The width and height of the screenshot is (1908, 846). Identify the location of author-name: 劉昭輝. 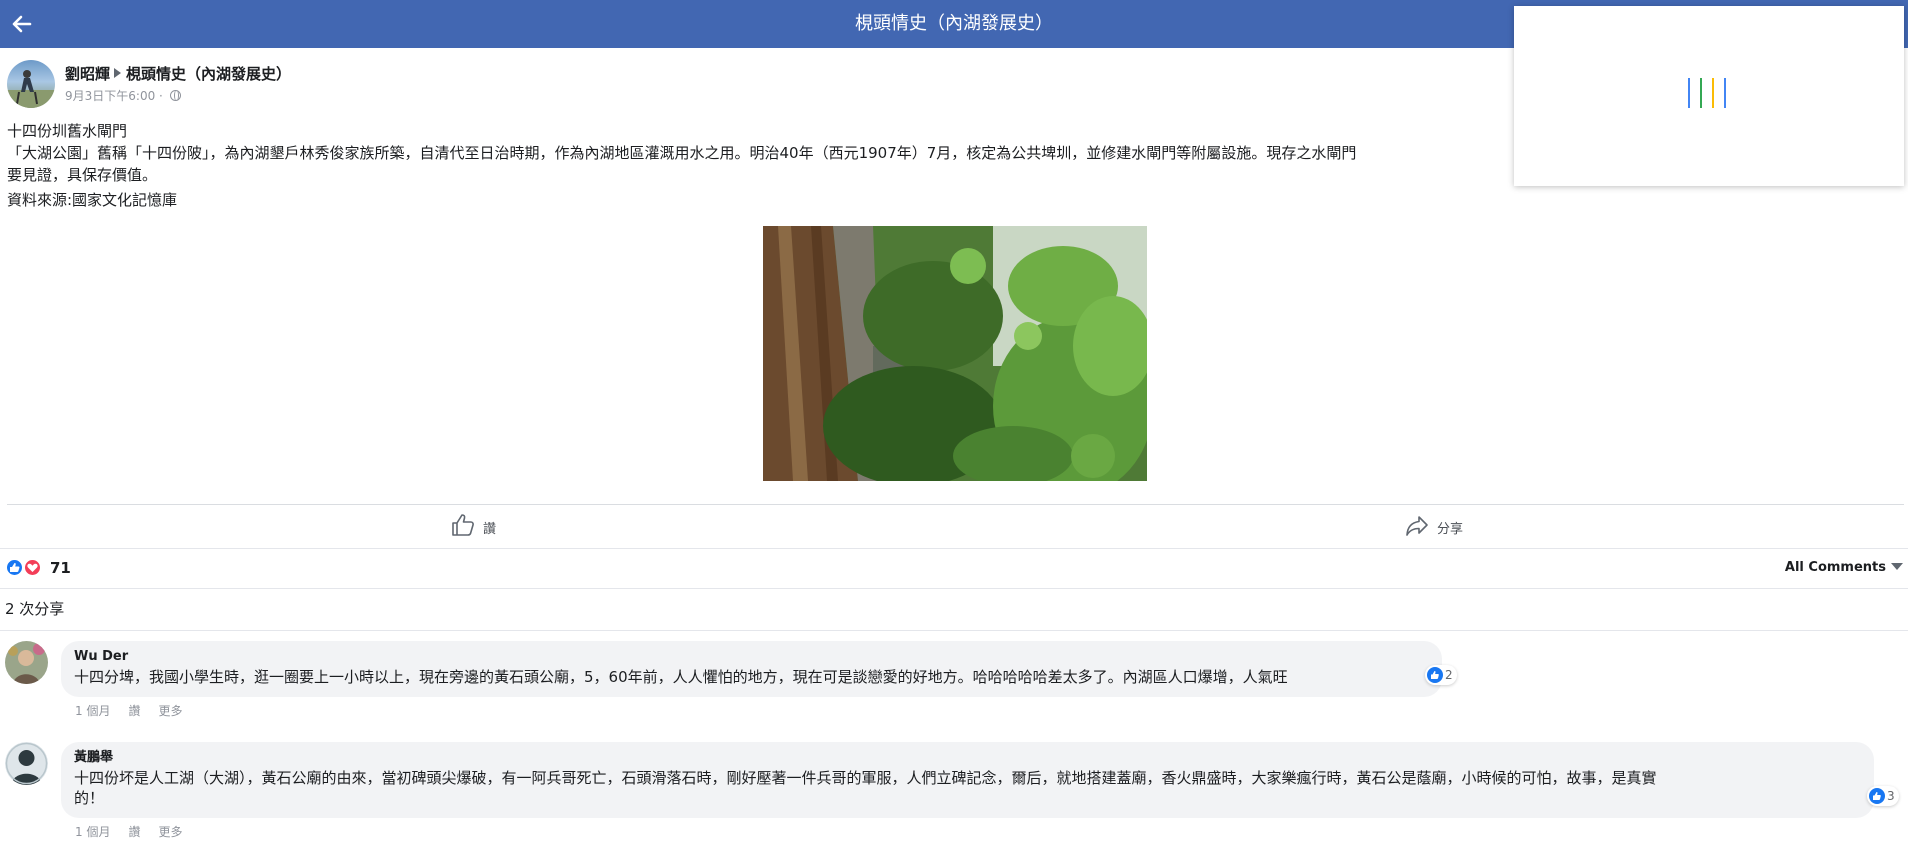
(87, 74).